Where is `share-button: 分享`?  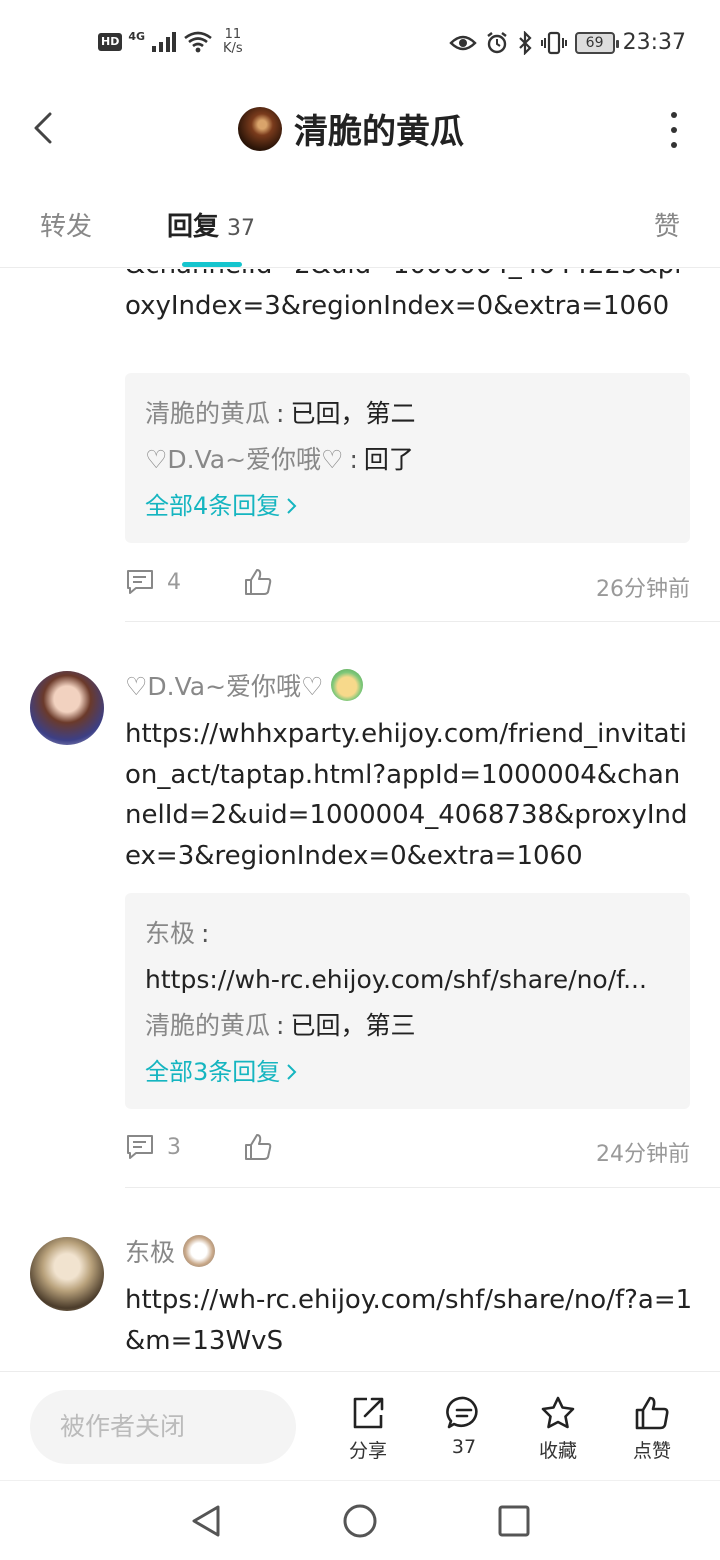
share-button: 分享 is located at coordinates (368, 1428).